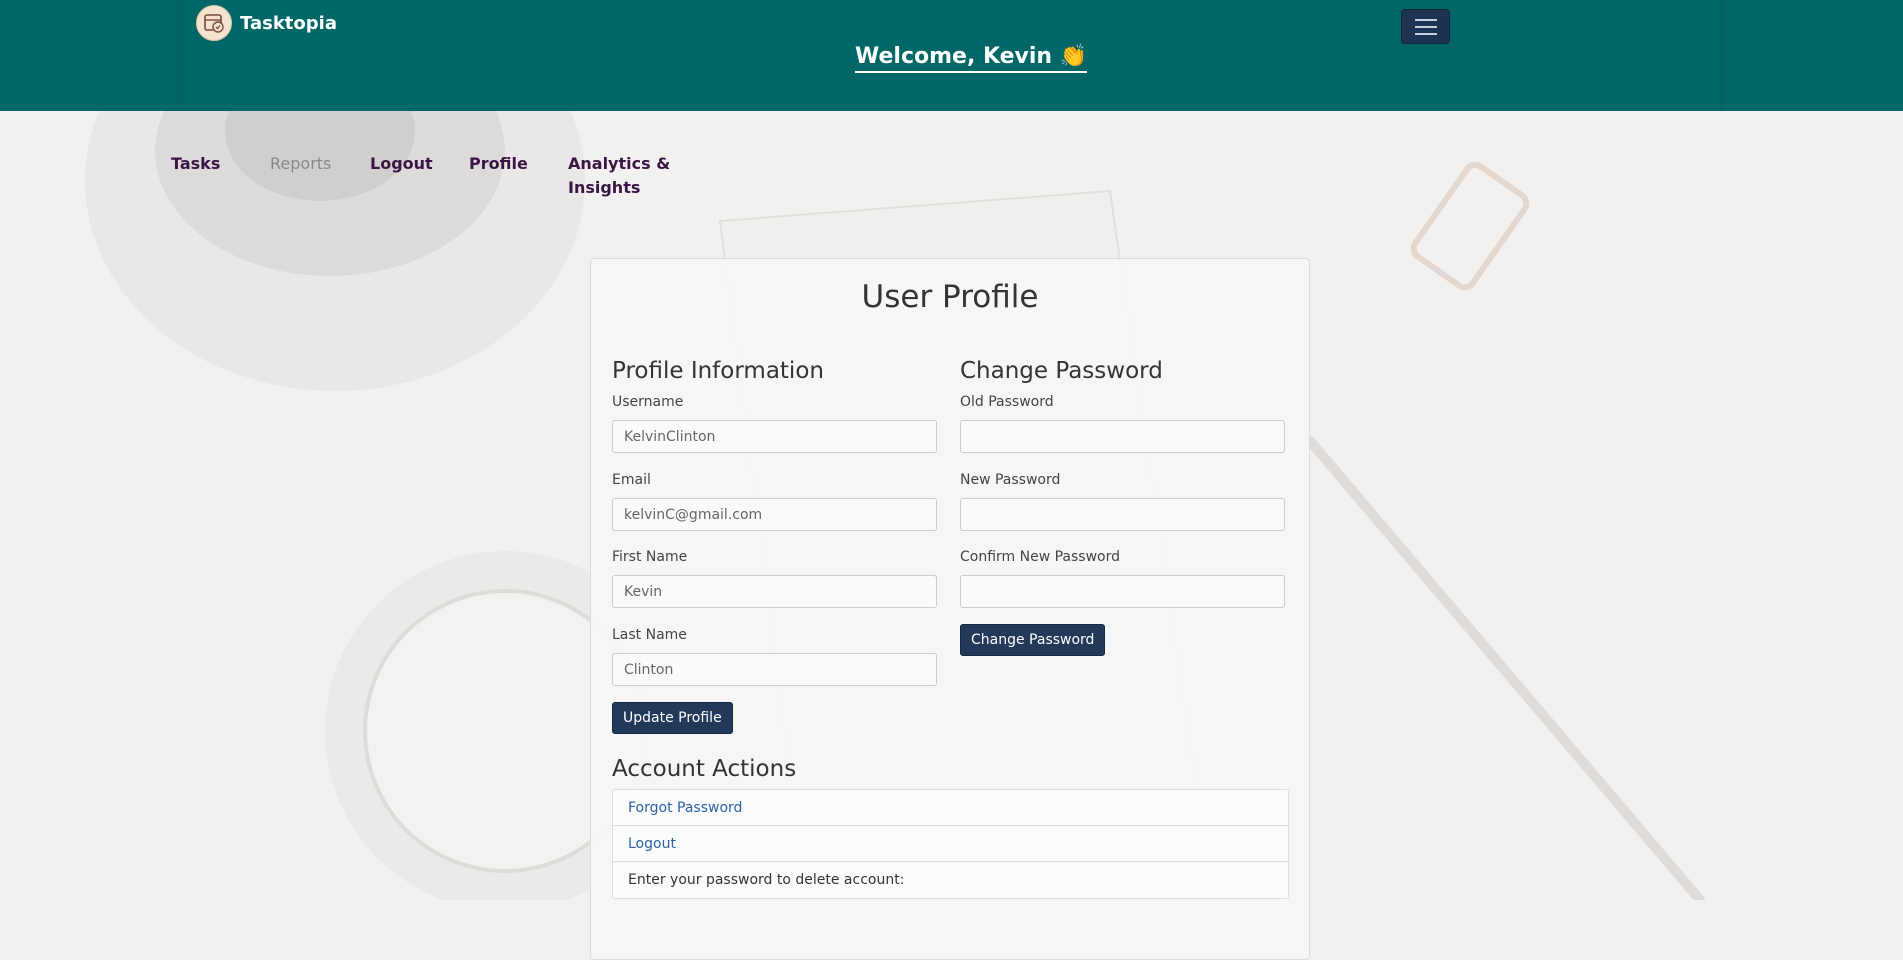 The image size is (1903, 960). I want to click on brand-name: Tasktopia, so click(288, 23).